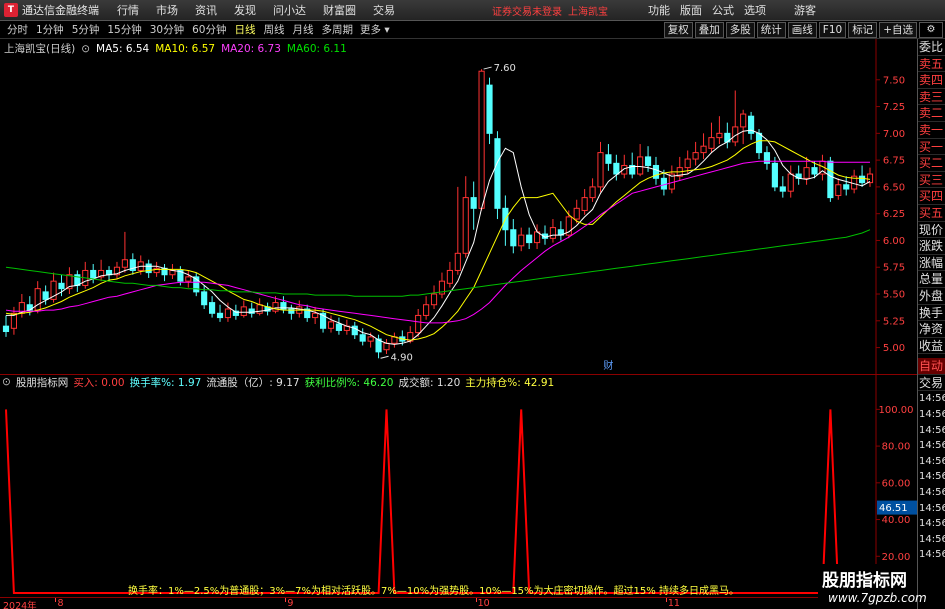 Image resolution: width=945 pixels, height=609 pixels. What do you see at coordinates (245, 10) in the screenshot?
I see `menu-faxian: 发现` at bounding box center [245, 10].